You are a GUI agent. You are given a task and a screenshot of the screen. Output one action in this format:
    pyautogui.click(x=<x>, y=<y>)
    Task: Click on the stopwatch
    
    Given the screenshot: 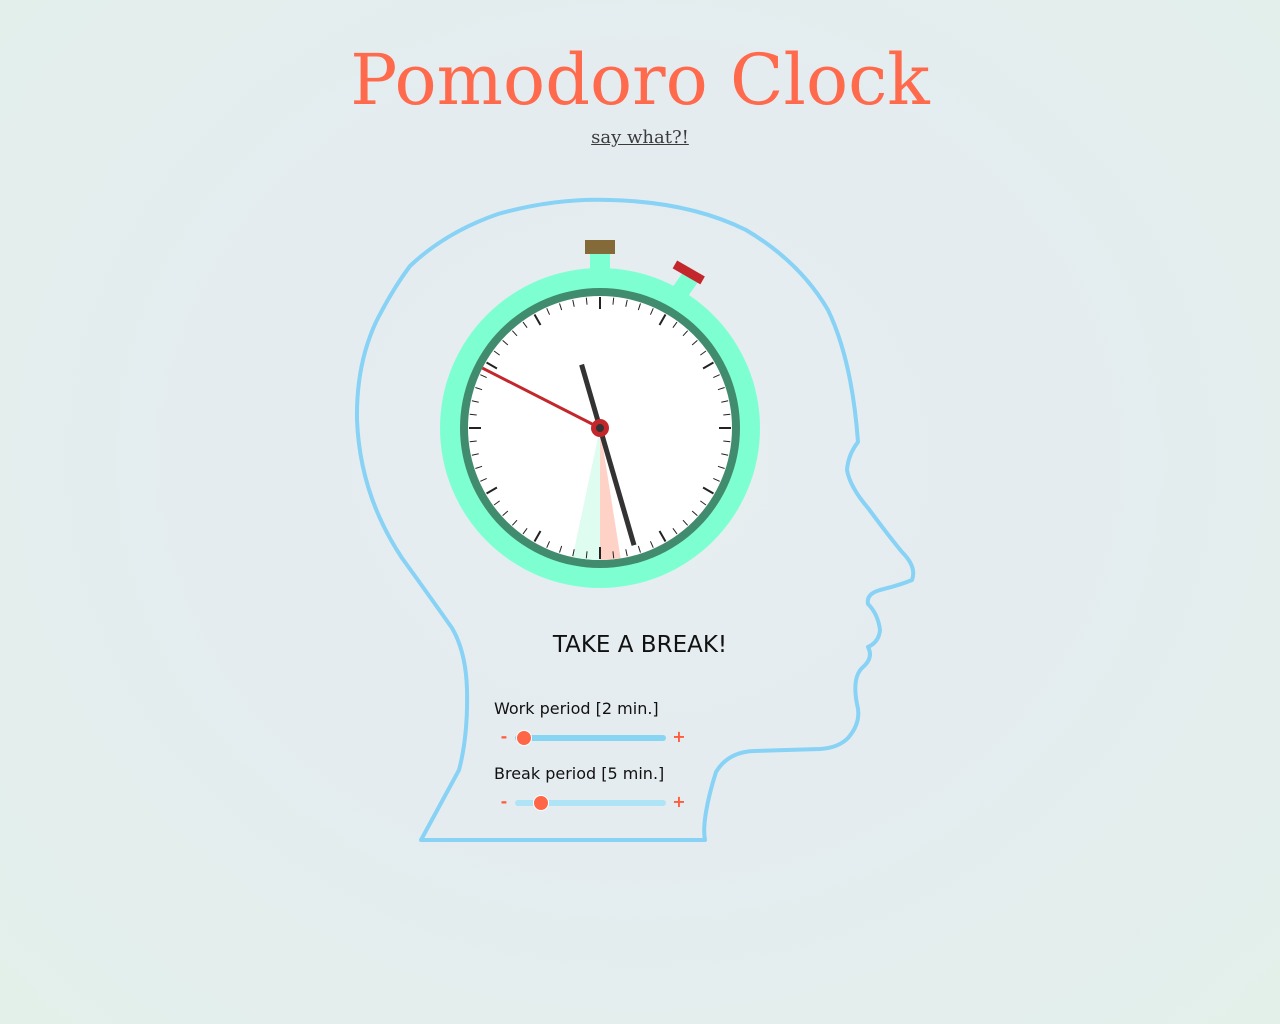 What is the action you would take?
    pyautogui.click(x=600, y=414)
    